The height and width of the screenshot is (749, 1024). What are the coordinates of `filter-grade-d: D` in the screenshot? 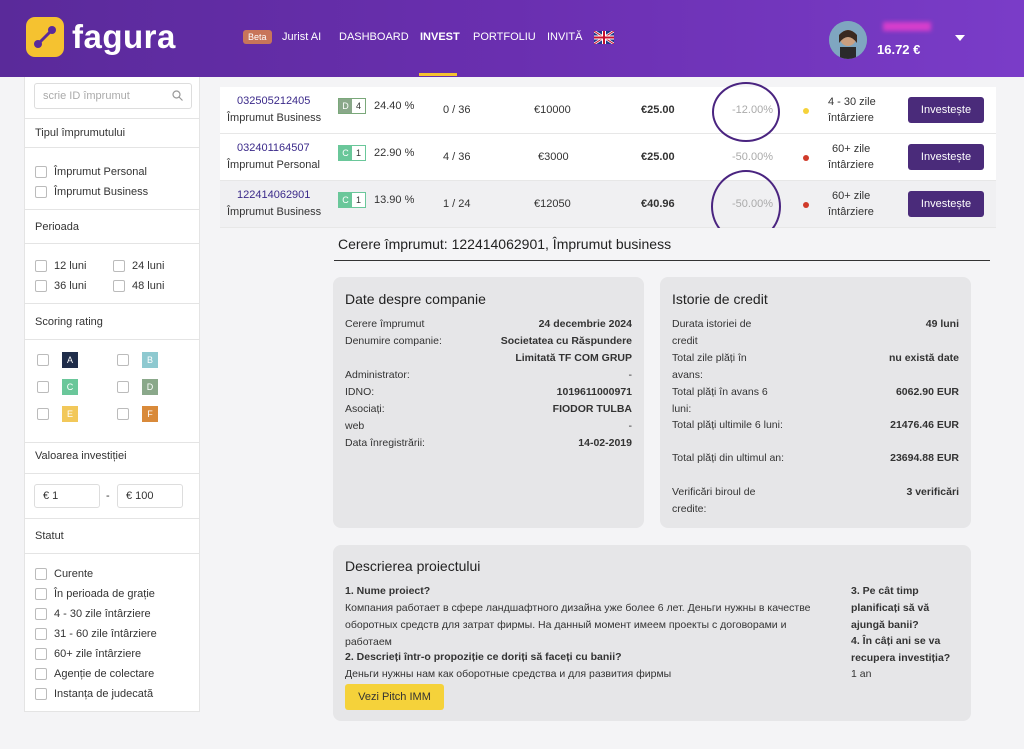 It's located at (137, 387).